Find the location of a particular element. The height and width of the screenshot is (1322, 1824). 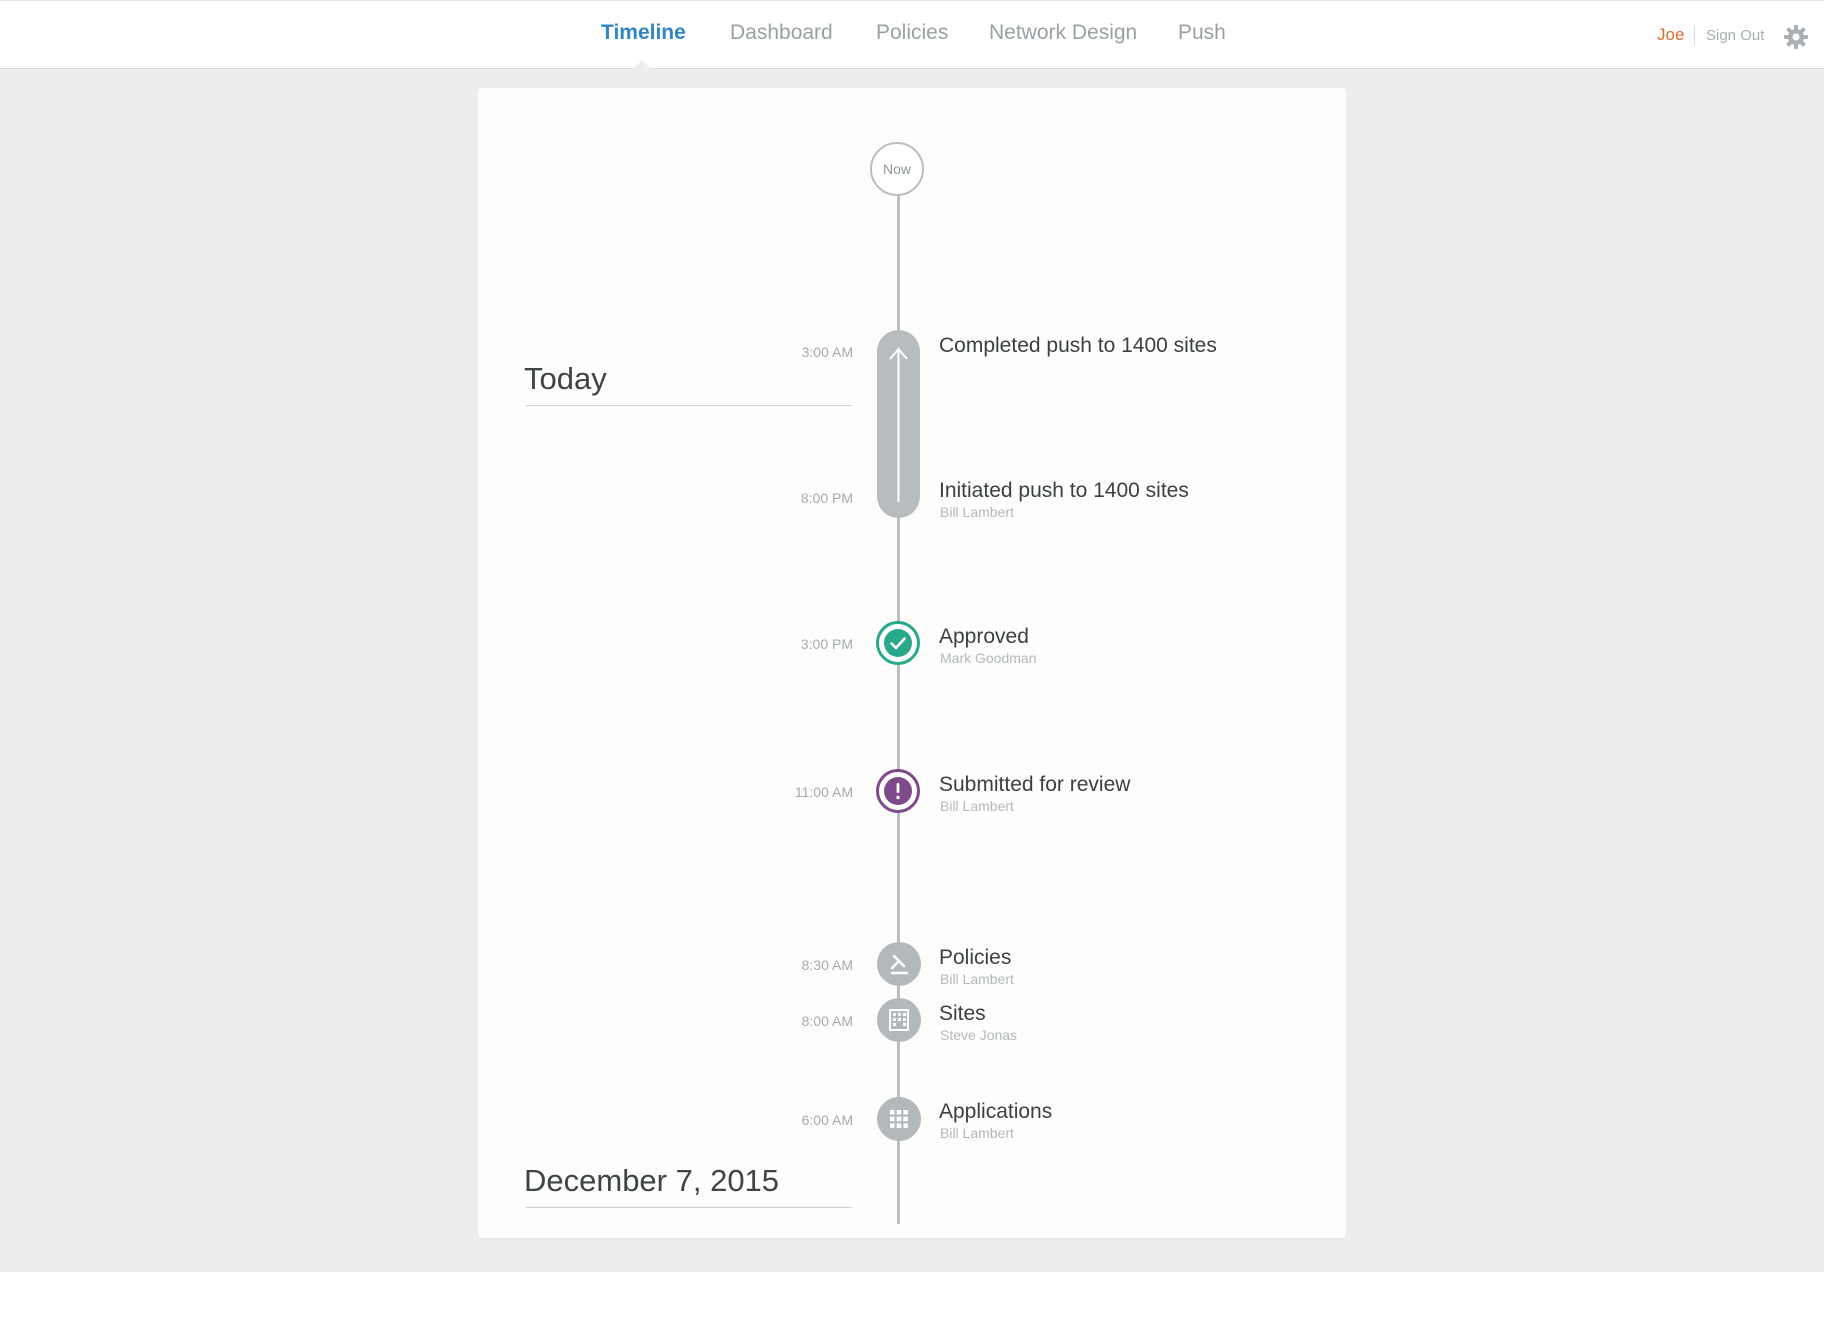

event-time: 8:00 AM is located at coordinates (827, 1021).